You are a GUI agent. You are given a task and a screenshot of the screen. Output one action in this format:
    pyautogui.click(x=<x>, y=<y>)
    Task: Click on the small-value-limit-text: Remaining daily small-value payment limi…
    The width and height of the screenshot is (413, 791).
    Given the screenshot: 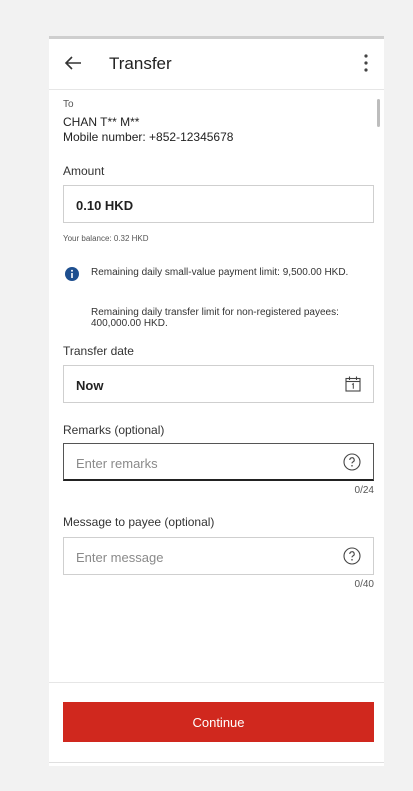 What is the action you would take?
    pyautogui.click(x=220, y=272)
    